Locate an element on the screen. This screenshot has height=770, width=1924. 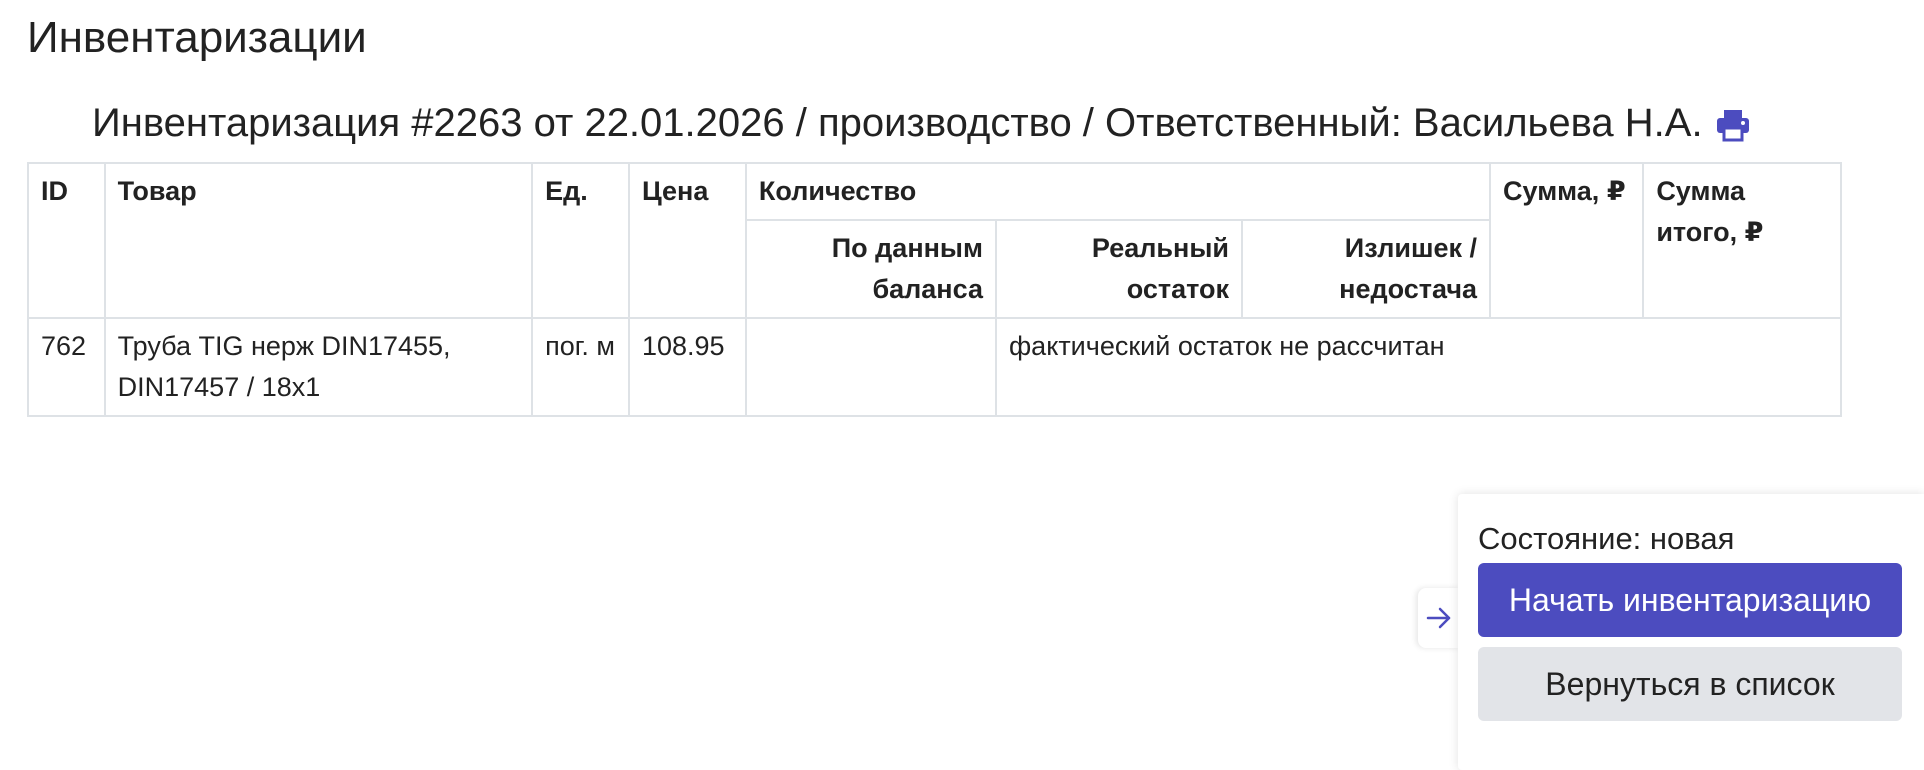
header-diff: Излишек / недостача is located at coordinates (1366, 269).